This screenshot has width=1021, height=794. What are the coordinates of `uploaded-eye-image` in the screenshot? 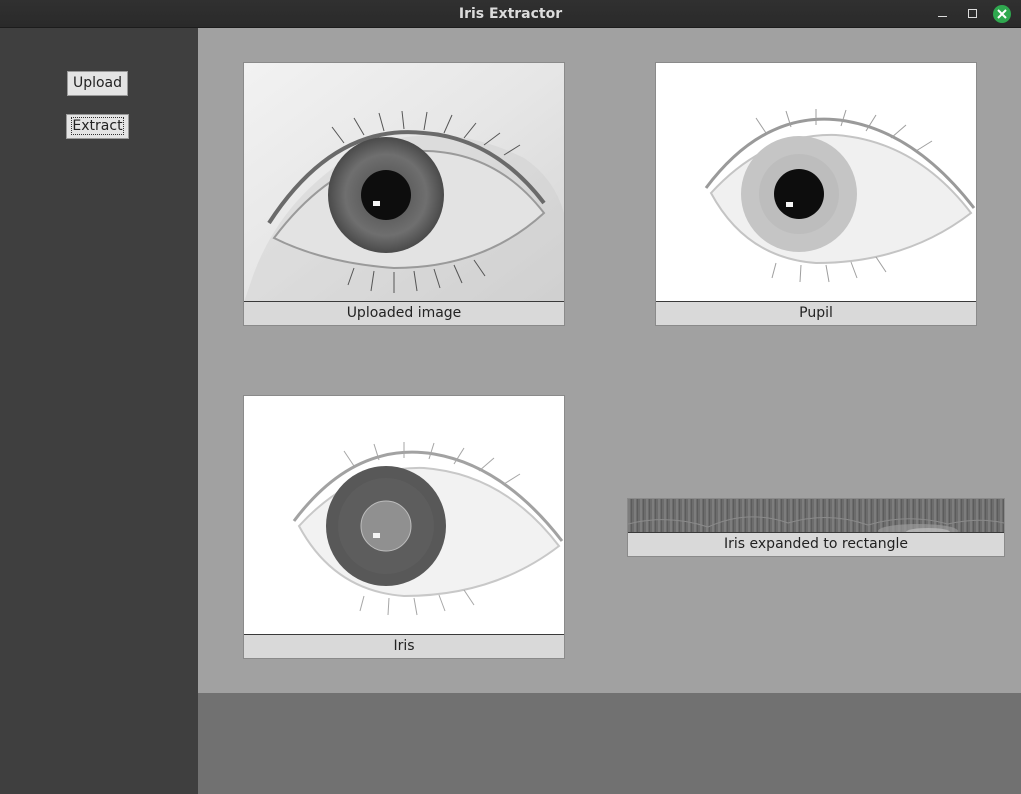 It's located at (404, 182).